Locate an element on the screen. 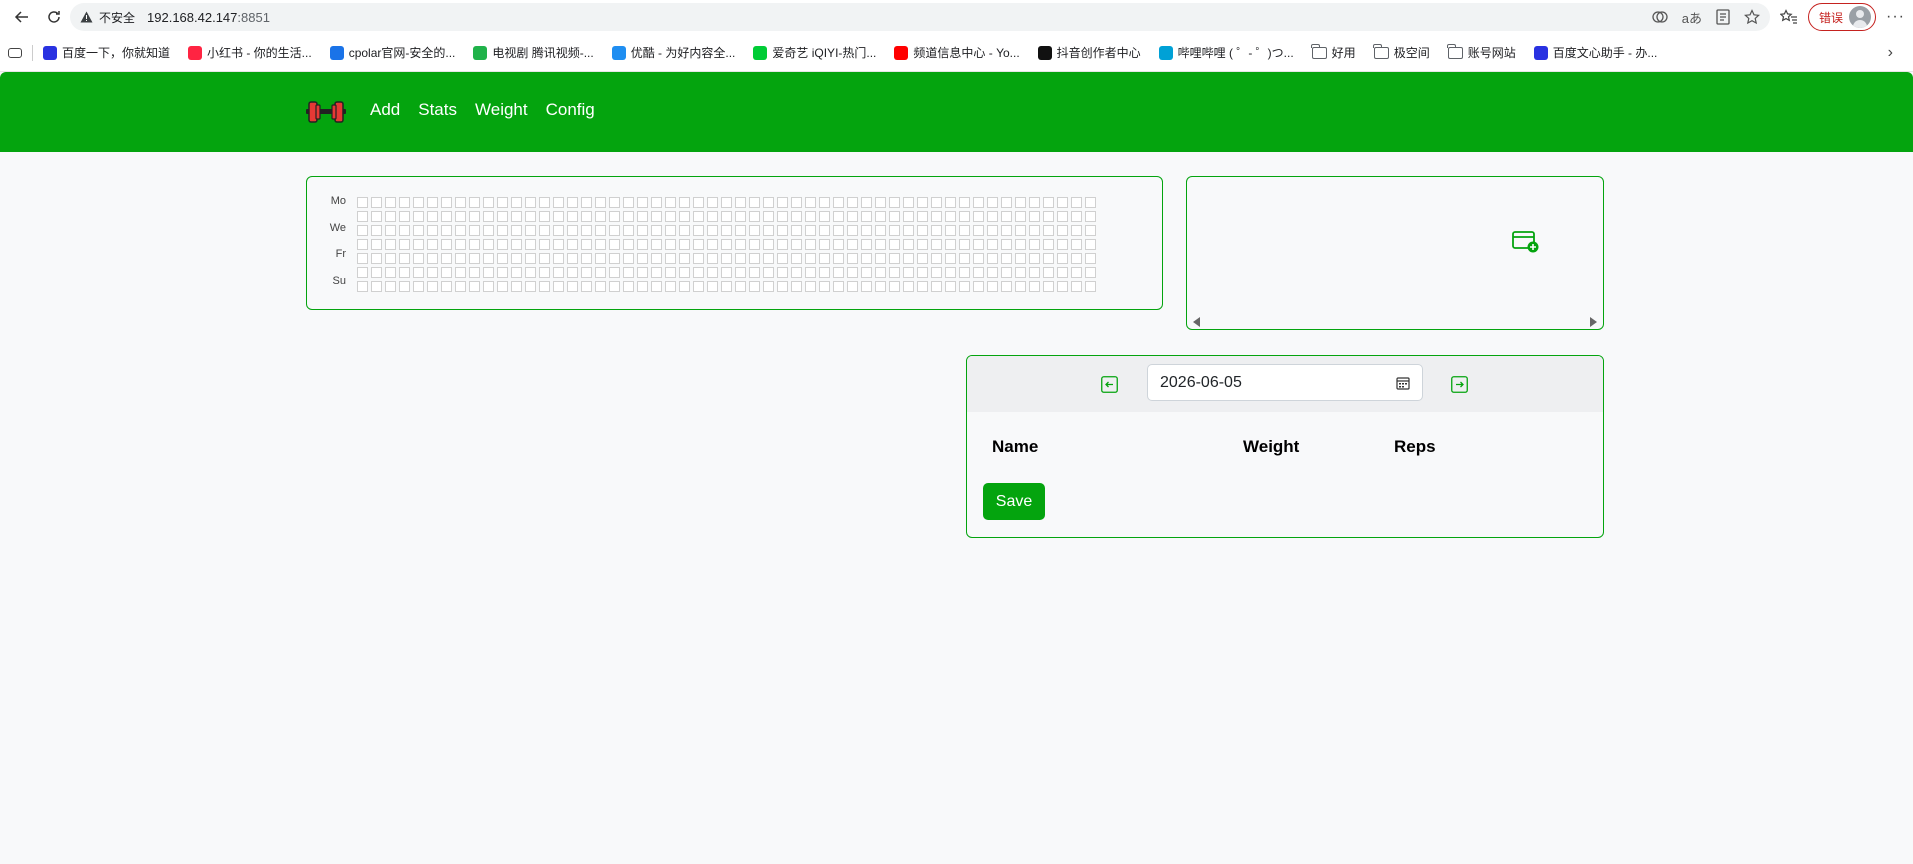 The height and width of the screenshot is (864, 1913). tracking-icon is located at coordinates (1660, 17).